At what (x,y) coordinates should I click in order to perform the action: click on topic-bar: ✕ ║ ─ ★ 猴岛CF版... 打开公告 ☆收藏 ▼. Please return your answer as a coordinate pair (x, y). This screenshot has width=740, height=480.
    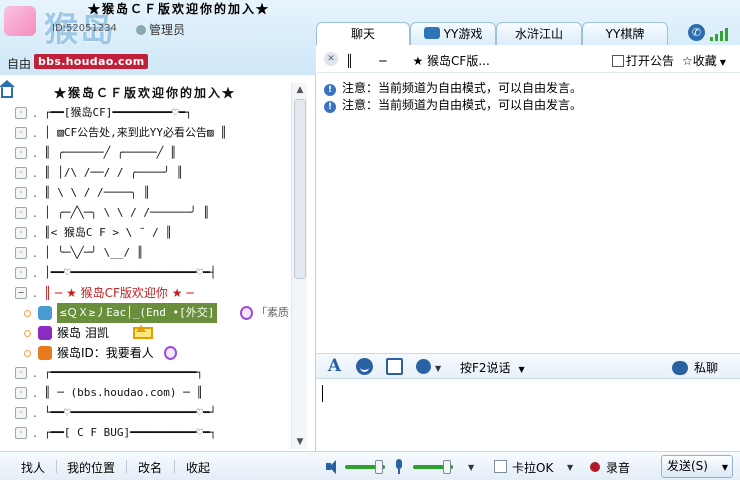
    Looking at the image, I should click on (528, 59).